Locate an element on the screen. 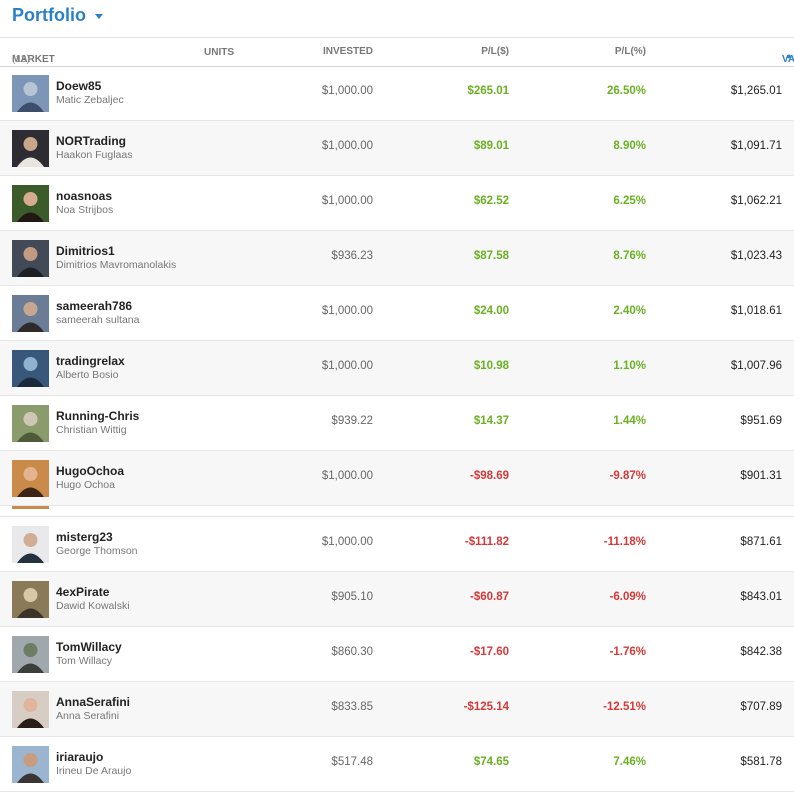  pl-dollar-value: $14.37 is located at coordinates (491, 421).